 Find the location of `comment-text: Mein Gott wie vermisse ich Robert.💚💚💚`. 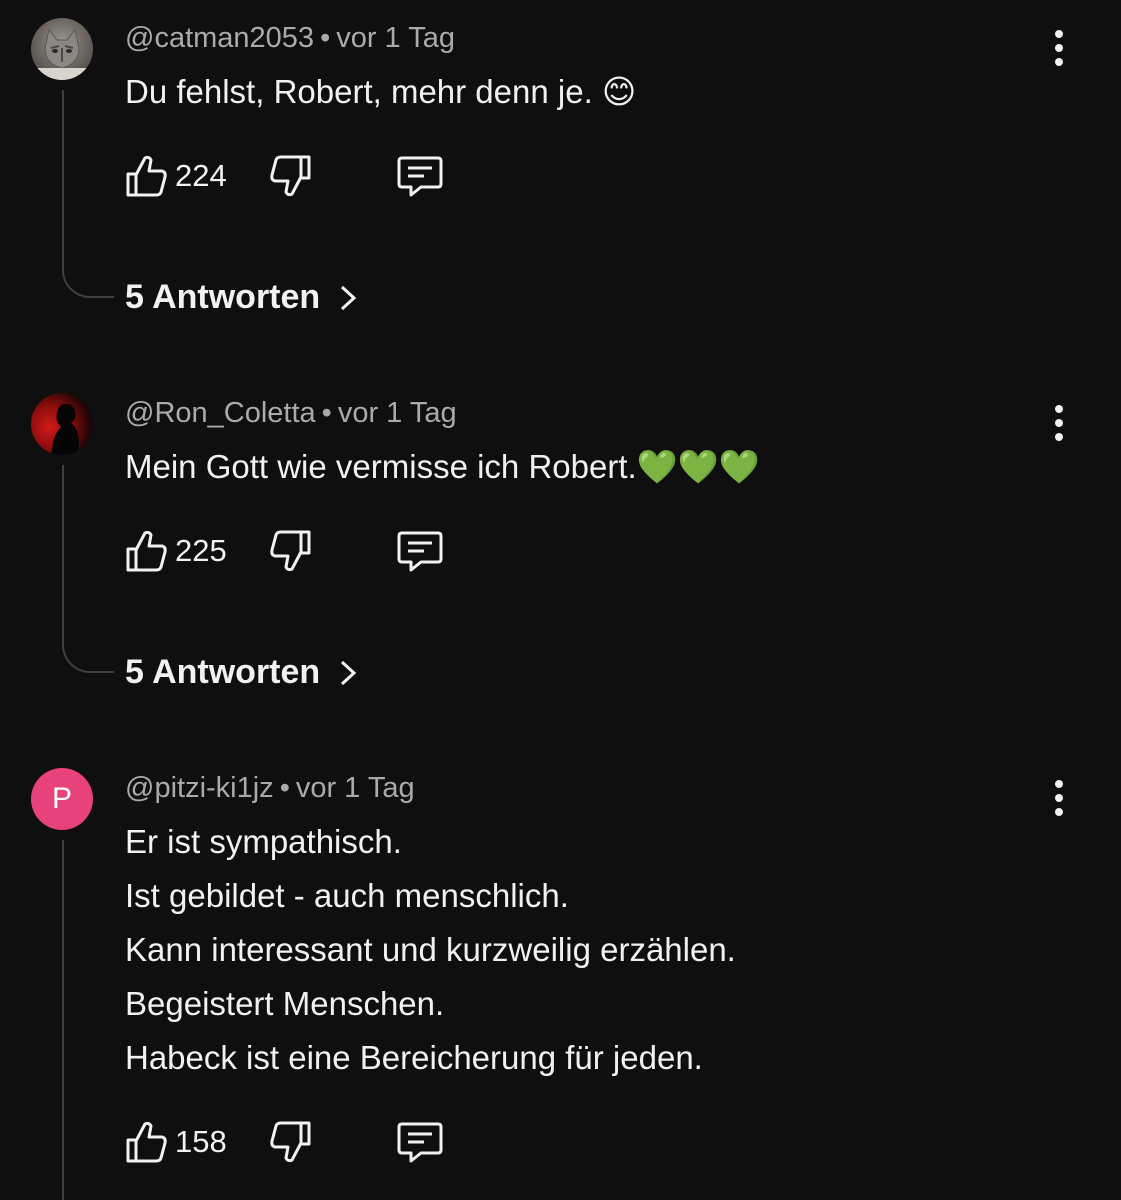

comment-text: Mein Gott wie vermisse ich Robert.💚💚💚 is located at coordinates (442, 467).